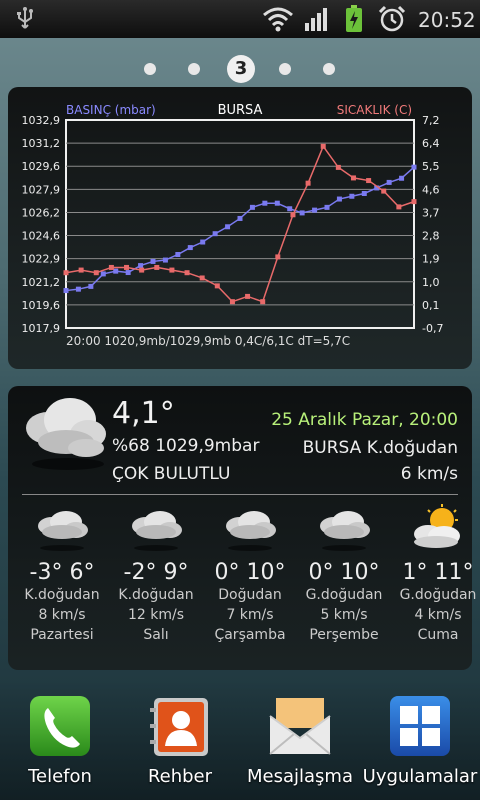  Describe the element at coordinates (41, 305) in the screenshot. I see `left-tick-label: 1019,6` at that location.